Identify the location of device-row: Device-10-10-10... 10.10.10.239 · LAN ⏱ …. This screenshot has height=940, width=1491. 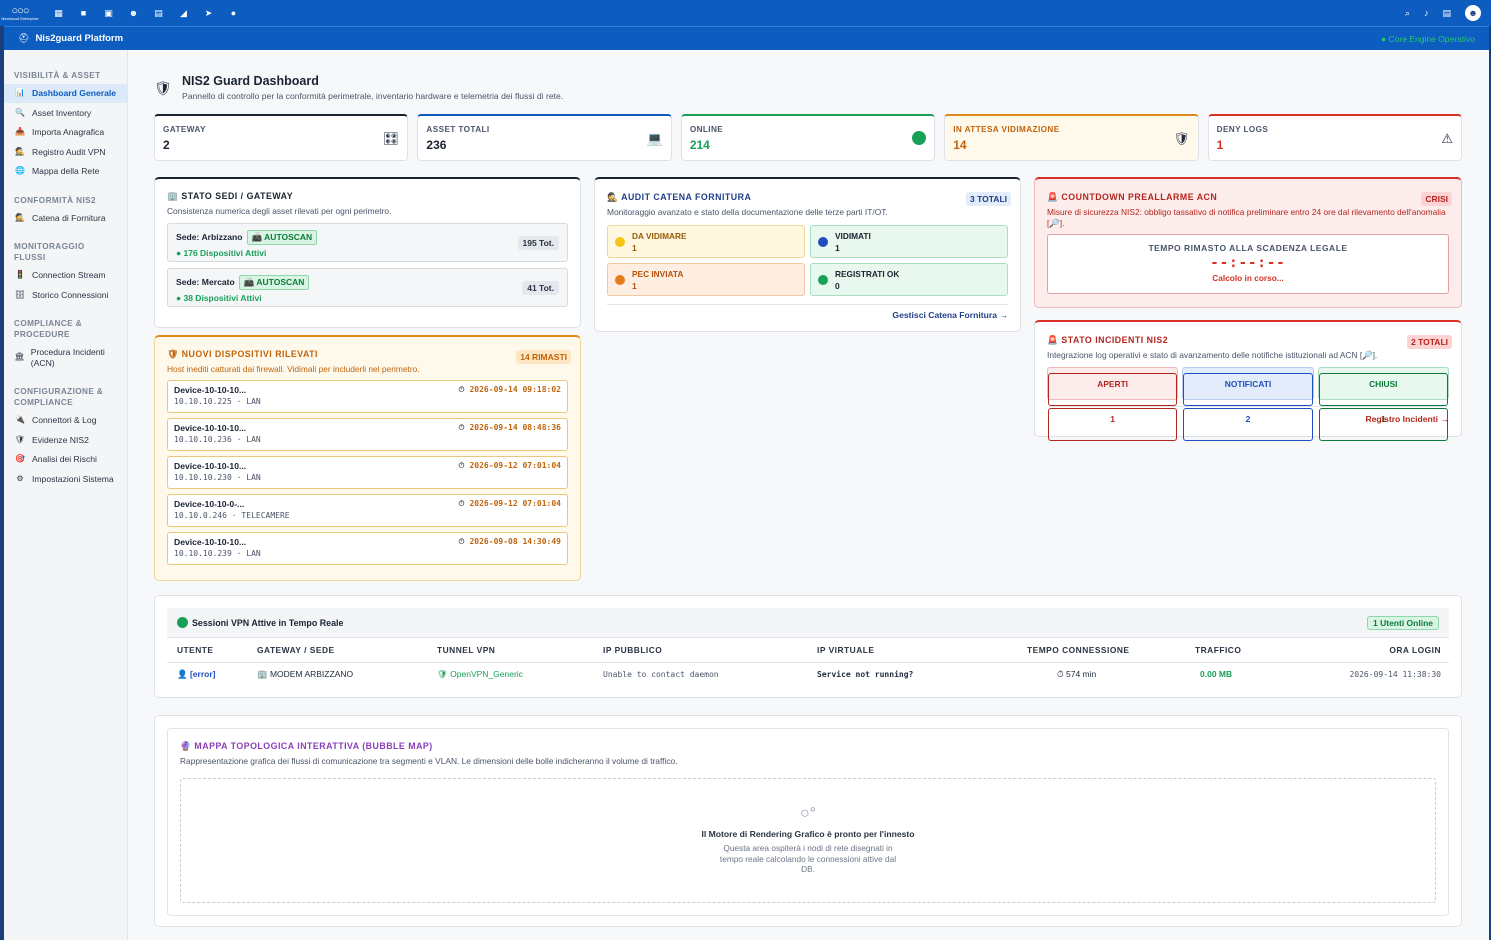
(367, 548).